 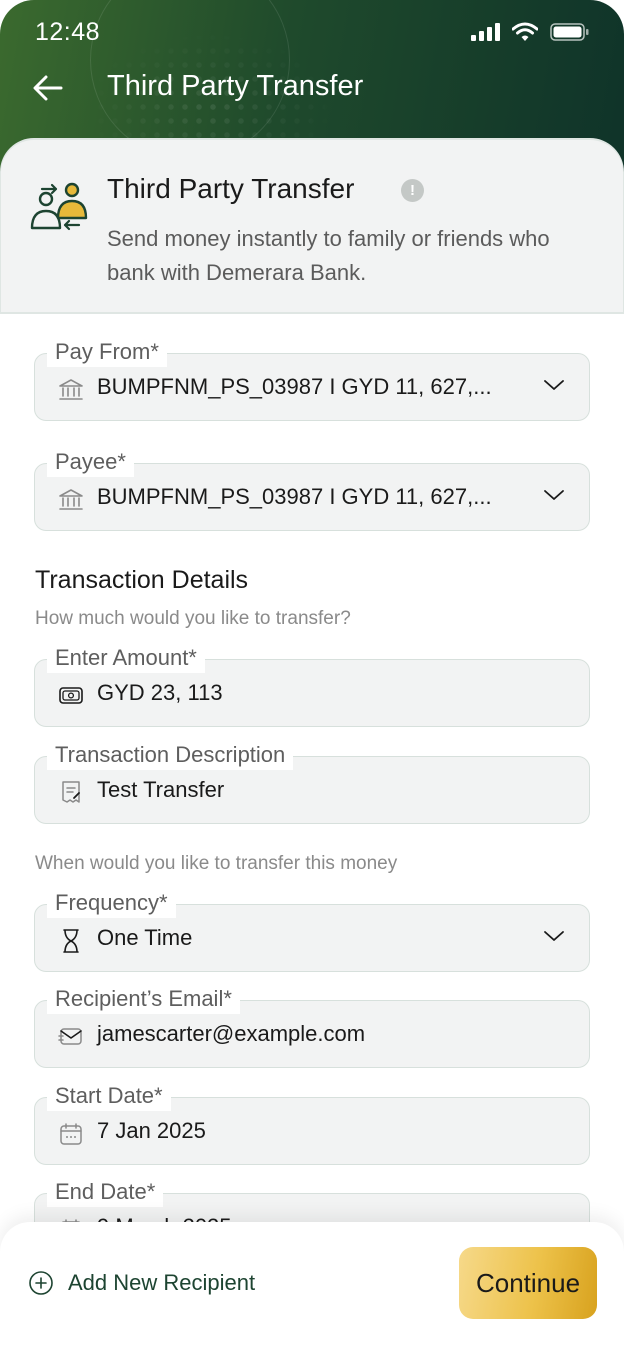 What do you see at coordinates (485, 32) in the screenshot?
I see `signal-icon` at bounding box center [485, 32].